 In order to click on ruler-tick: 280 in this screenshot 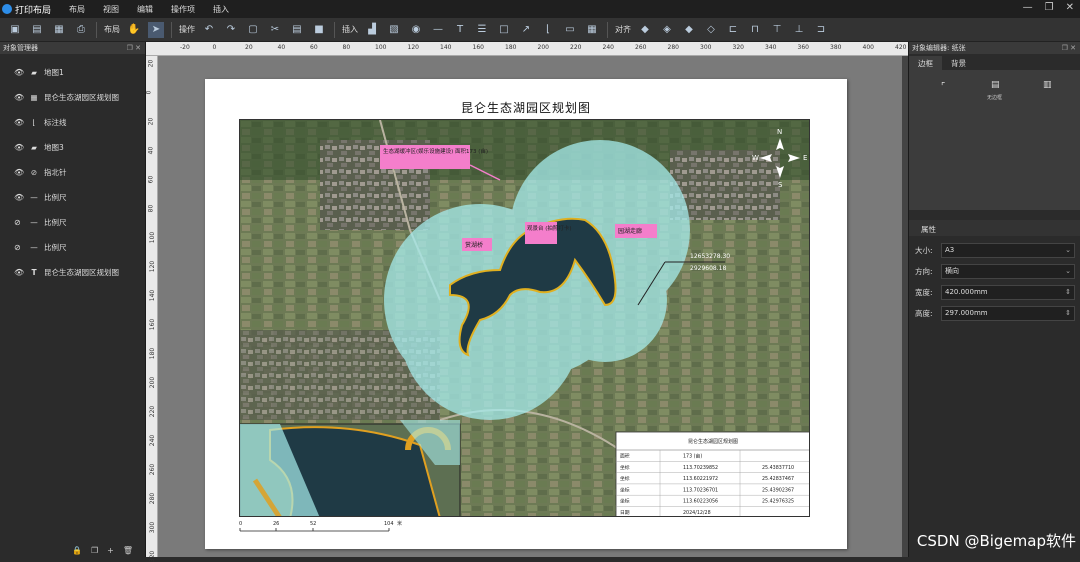, I will do `click(673, 47)`.